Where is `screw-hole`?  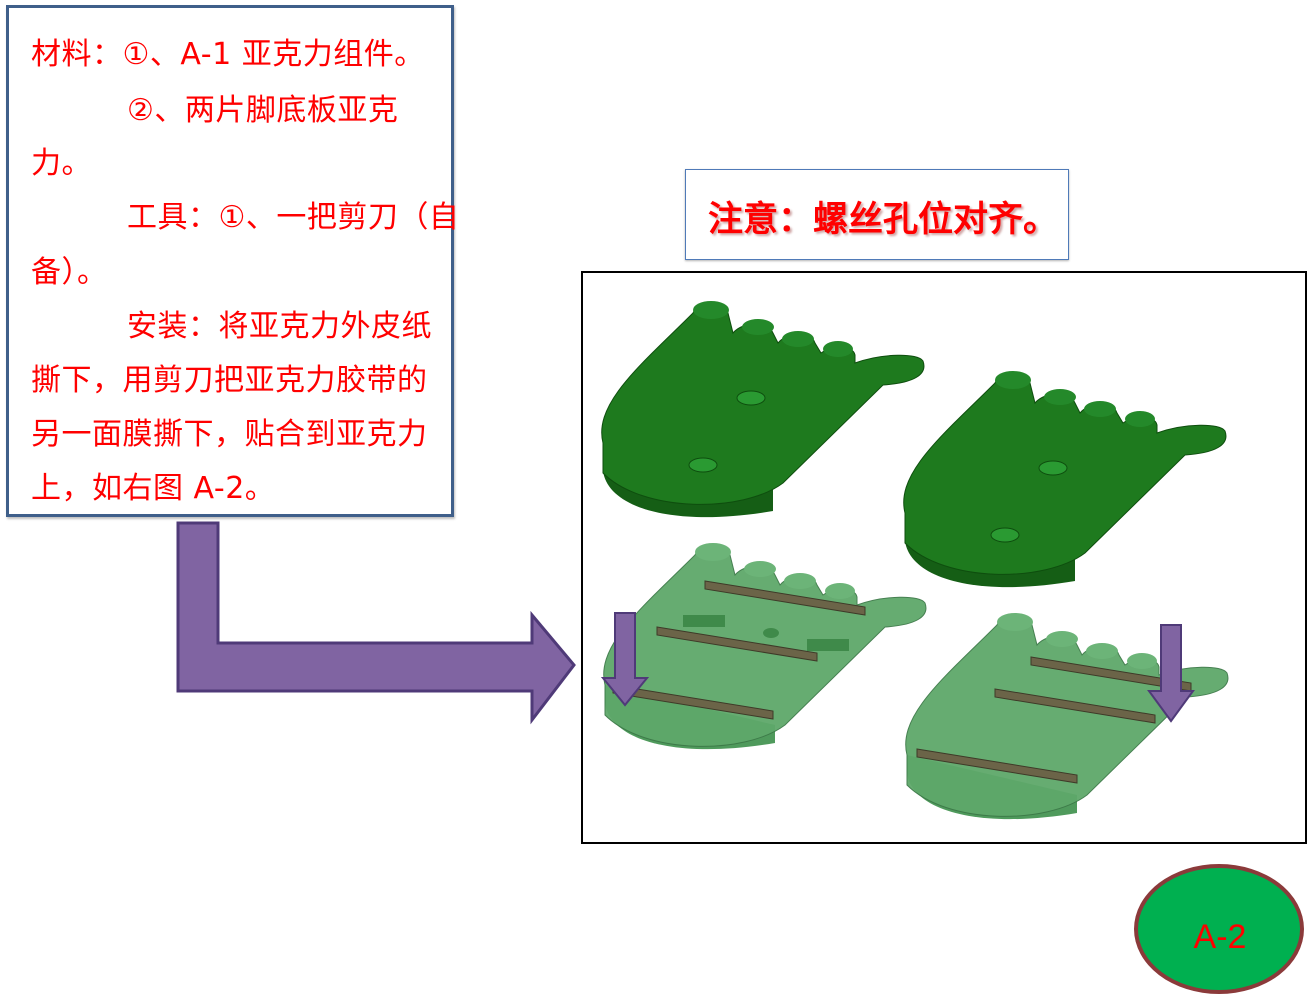 screw-hole is located at coordinates (771, 633).